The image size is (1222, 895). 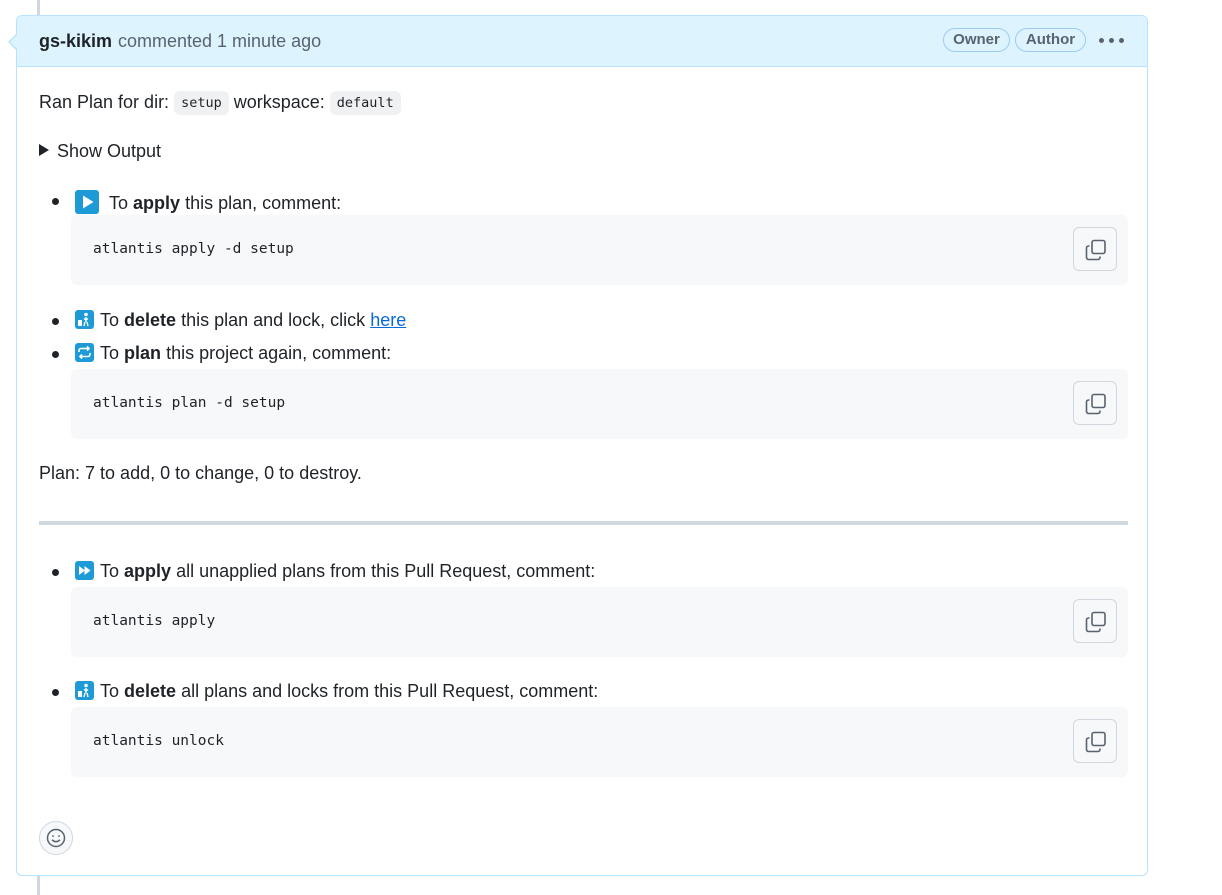 What do you see at coordinates (976, 40) in the screenshot?
I see `owner-badge: Owner` at bounding box center [976, 40].